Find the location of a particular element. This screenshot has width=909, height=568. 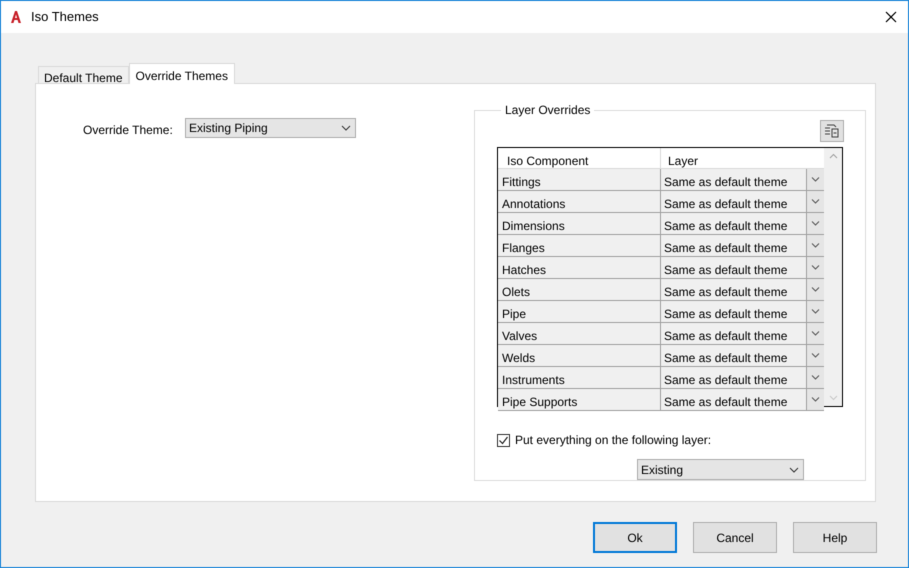

check-icon is located at coordinates (503, 440).